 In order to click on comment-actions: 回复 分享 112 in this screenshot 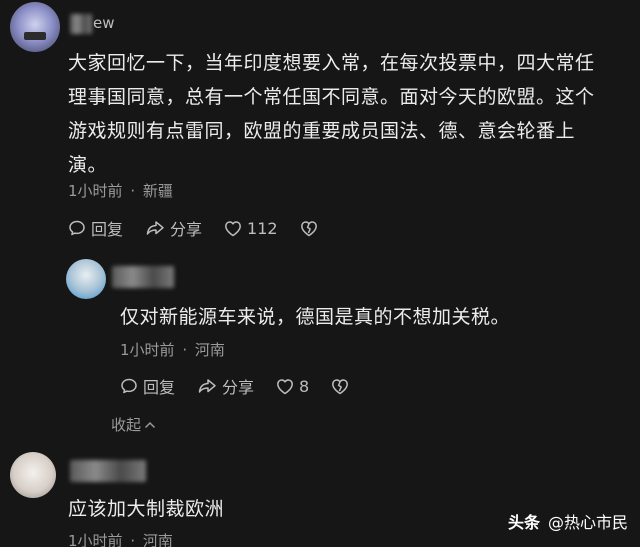, I will do `click(206, 228)`.